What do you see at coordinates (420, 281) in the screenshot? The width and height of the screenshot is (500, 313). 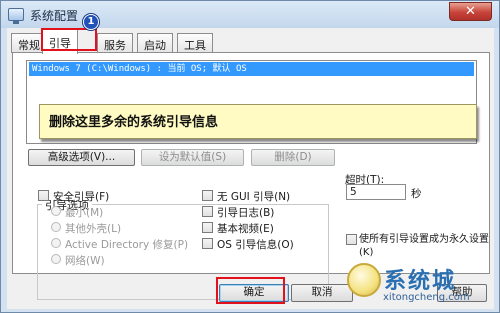 I see `watermark-brand: 系统城` at bounding box center [420, 281].